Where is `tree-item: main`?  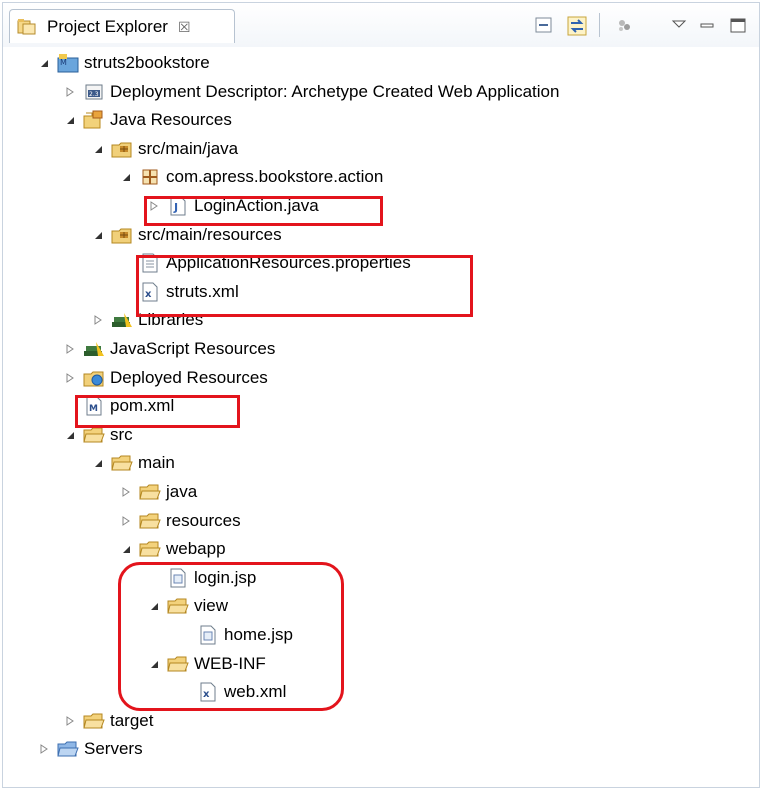 tree-item: main is located at coordinates (133, 463).